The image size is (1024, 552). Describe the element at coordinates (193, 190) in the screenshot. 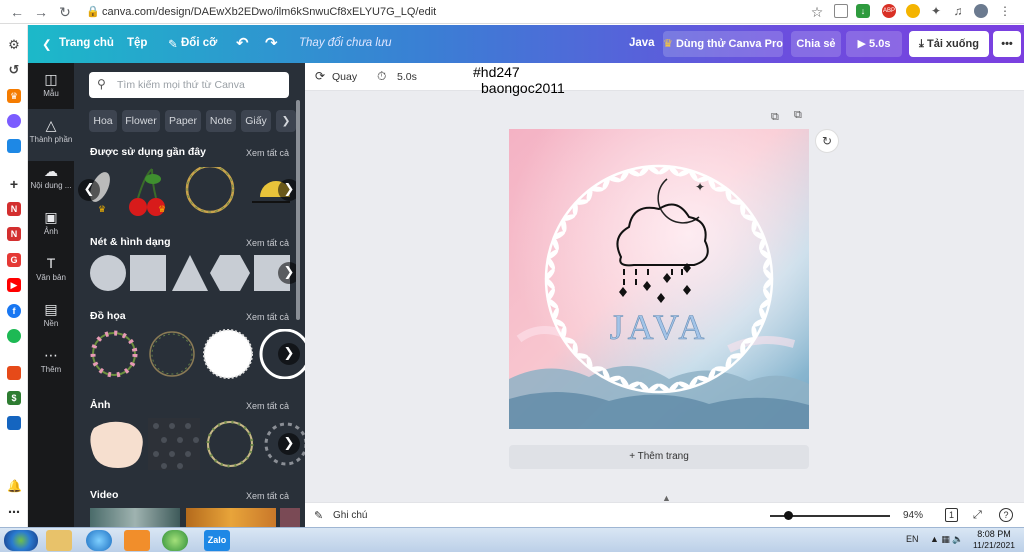

I see `recent-thumbnails` at that location.